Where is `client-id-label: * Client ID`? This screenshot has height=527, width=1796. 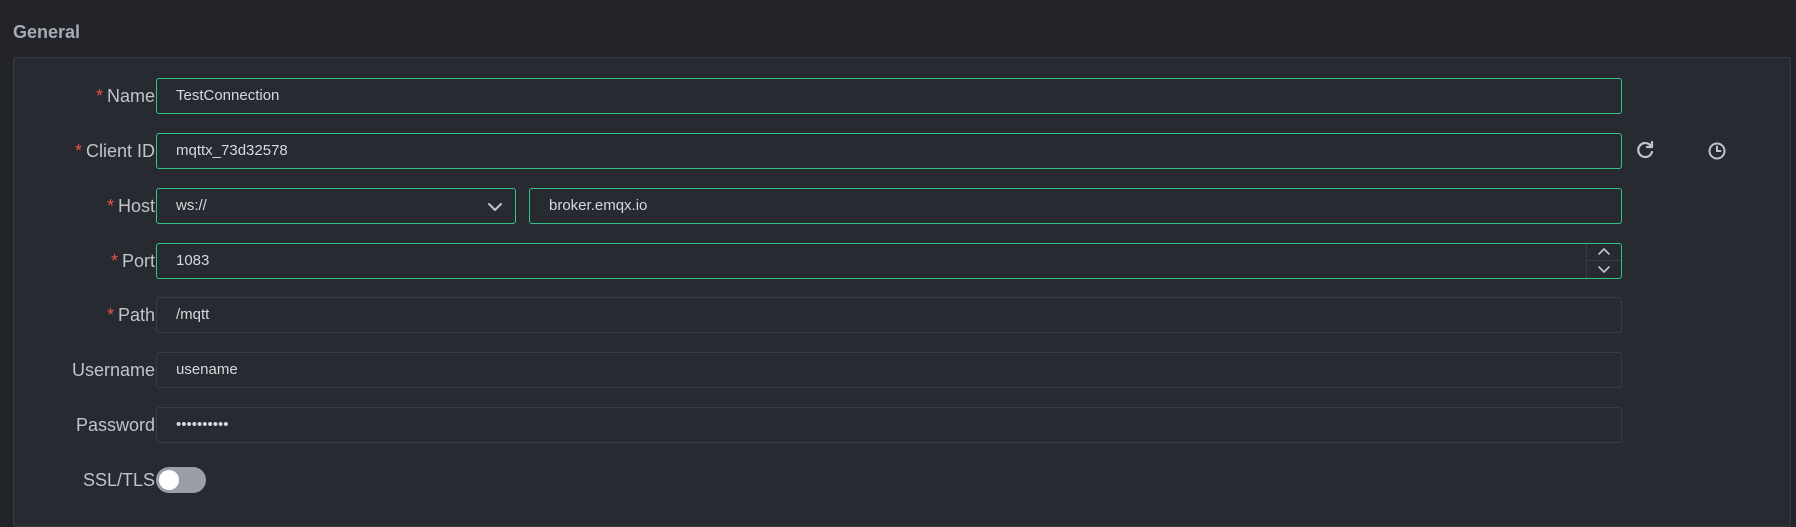 client-id-label: * Client ID is located at coordinates (90, 151).